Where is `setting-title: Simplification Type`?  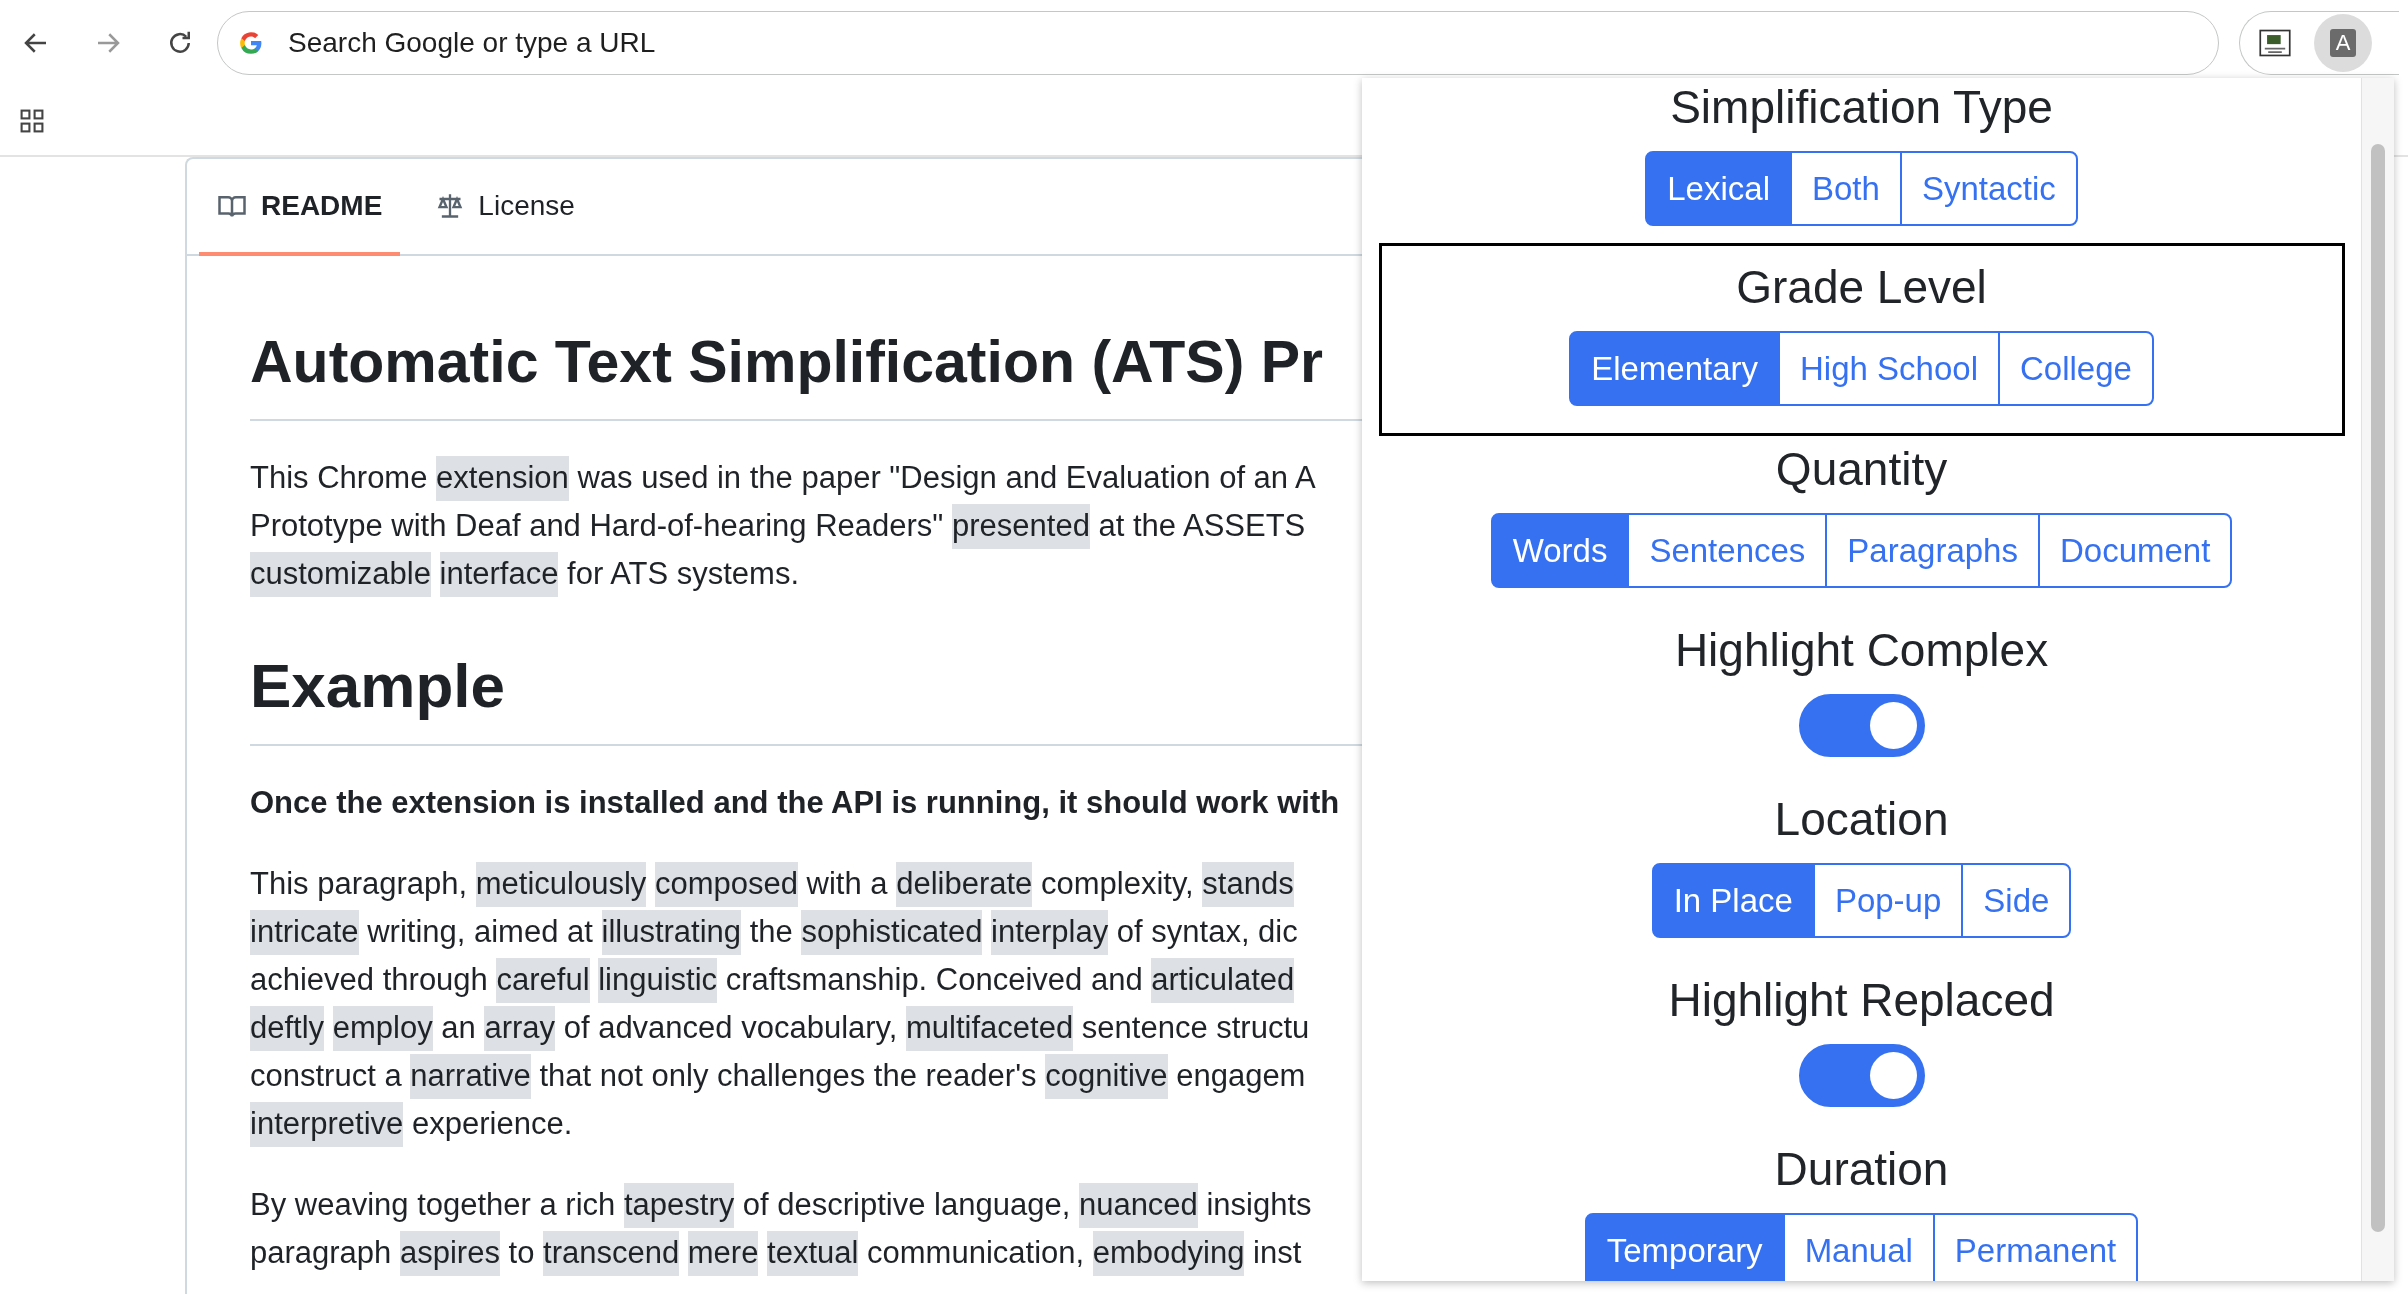
setting-title: Simplification Type is located at coordinates (1861, 107).